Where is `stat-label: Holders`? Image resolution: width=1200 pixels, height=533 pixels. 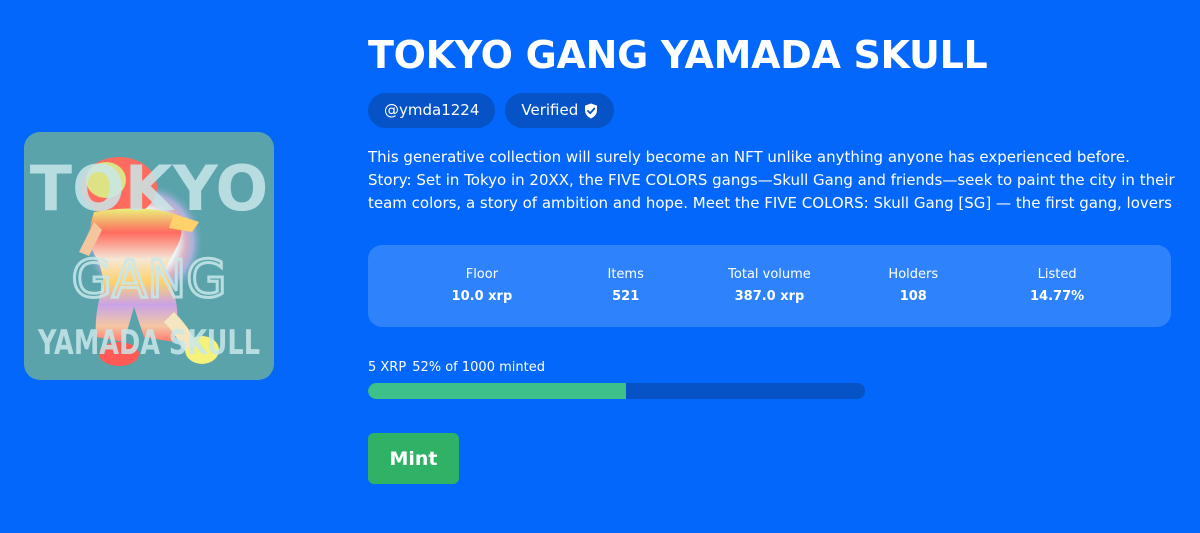 stat-label: Holders is located at coordinates (913, 274).